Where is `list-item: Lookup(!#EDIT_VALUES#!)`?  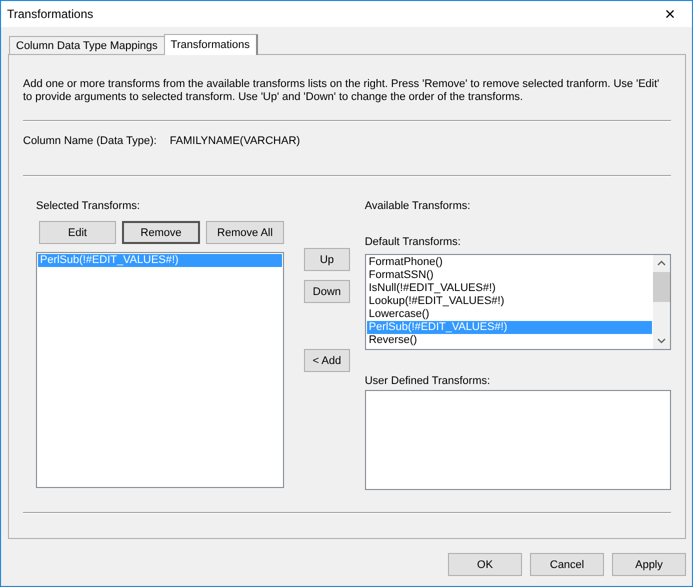 list-item: Lookup(!#EDIT_VALUES#!) is located at coordinates (509, 301).